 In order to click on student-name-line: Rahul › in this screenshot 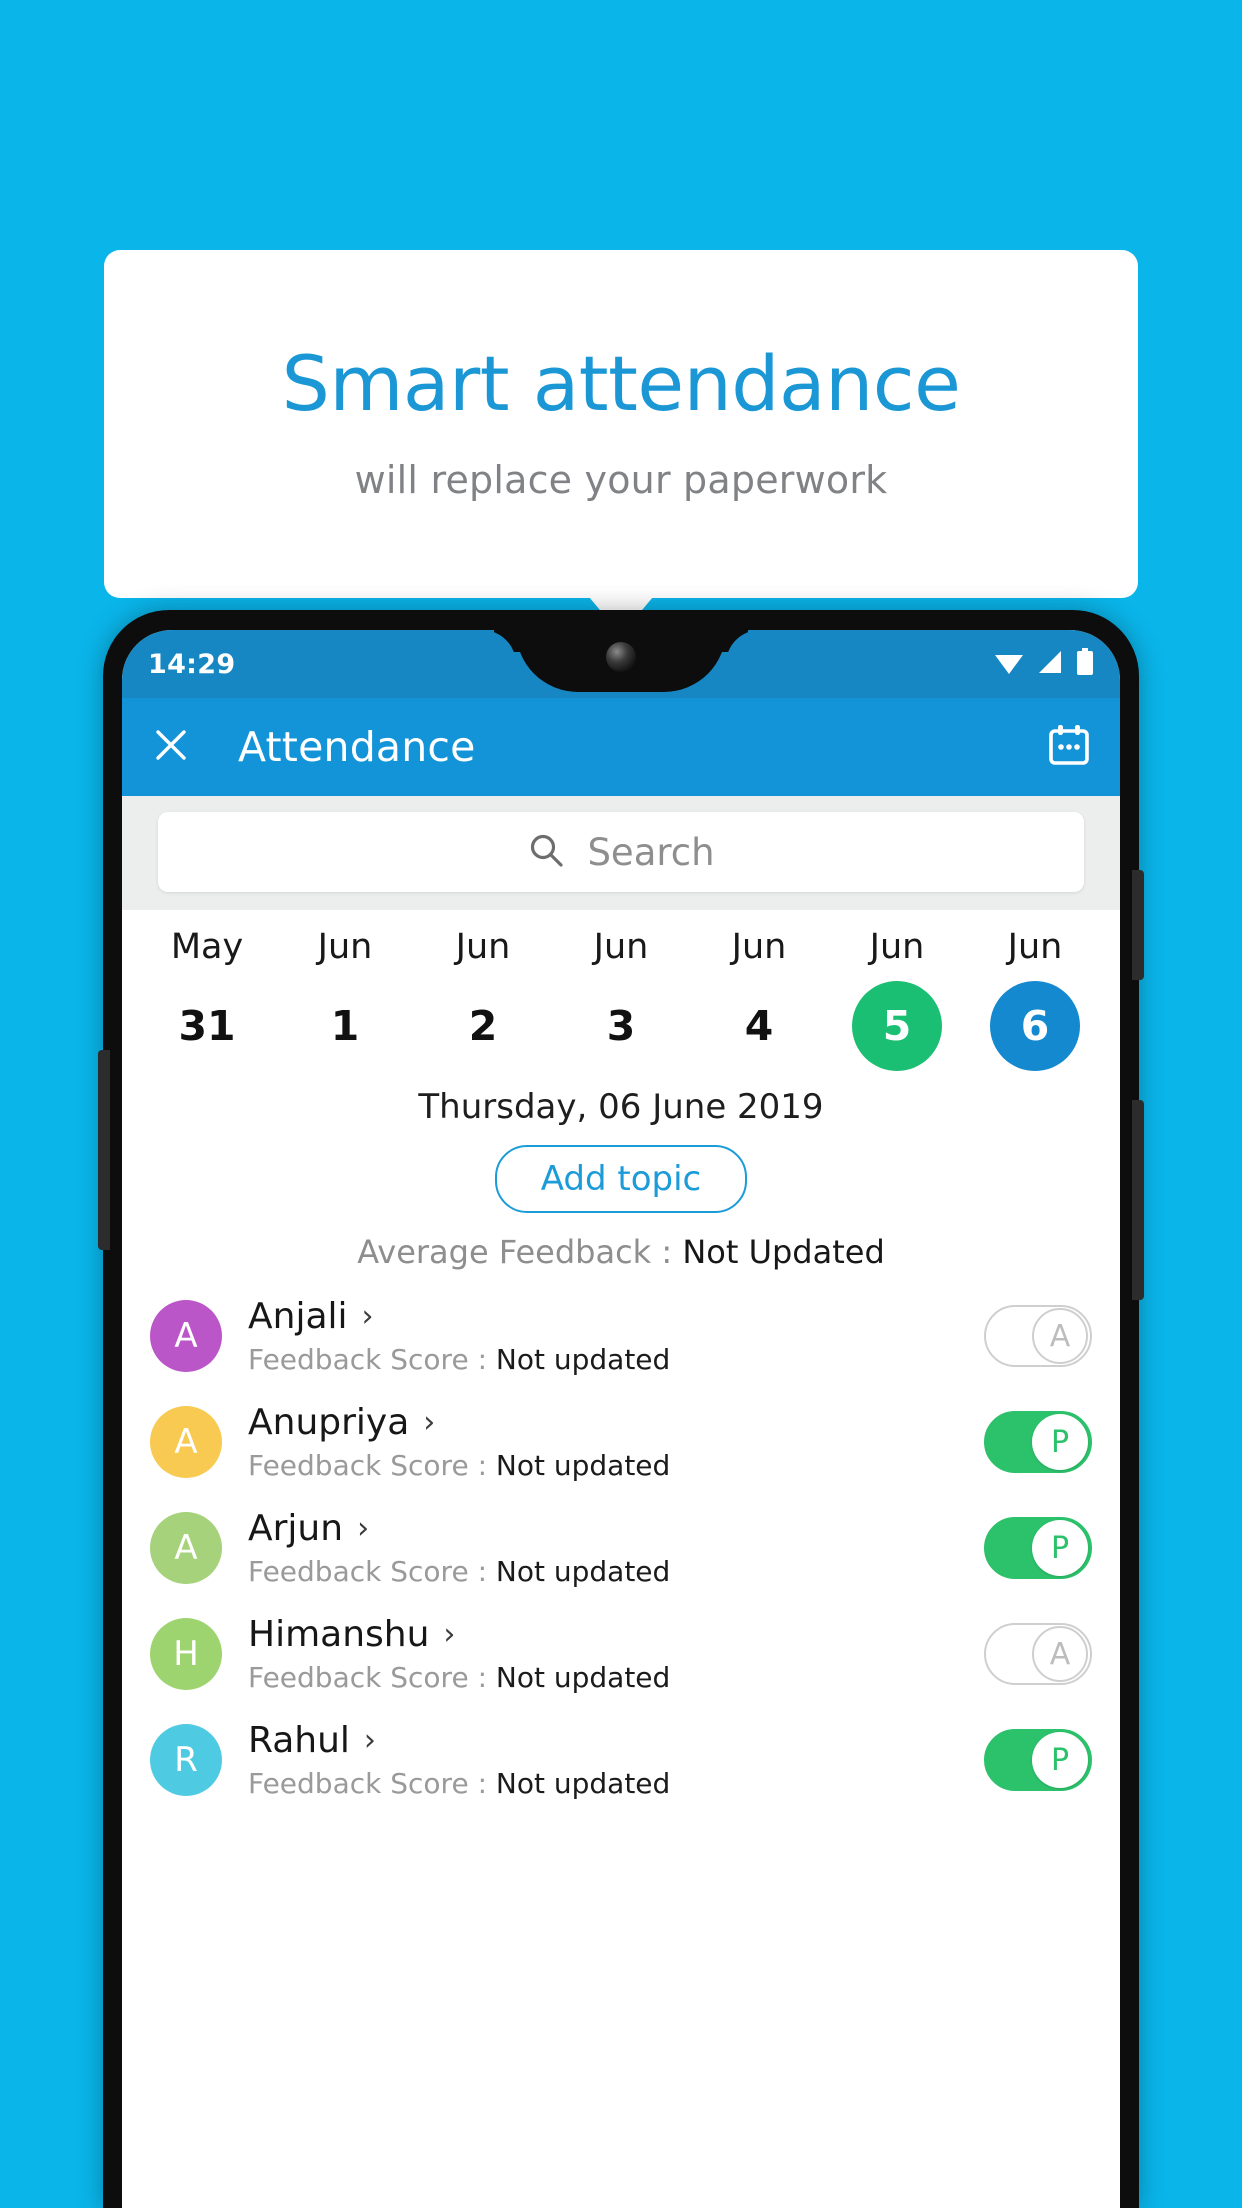, I will do `click(616, 1740)`.